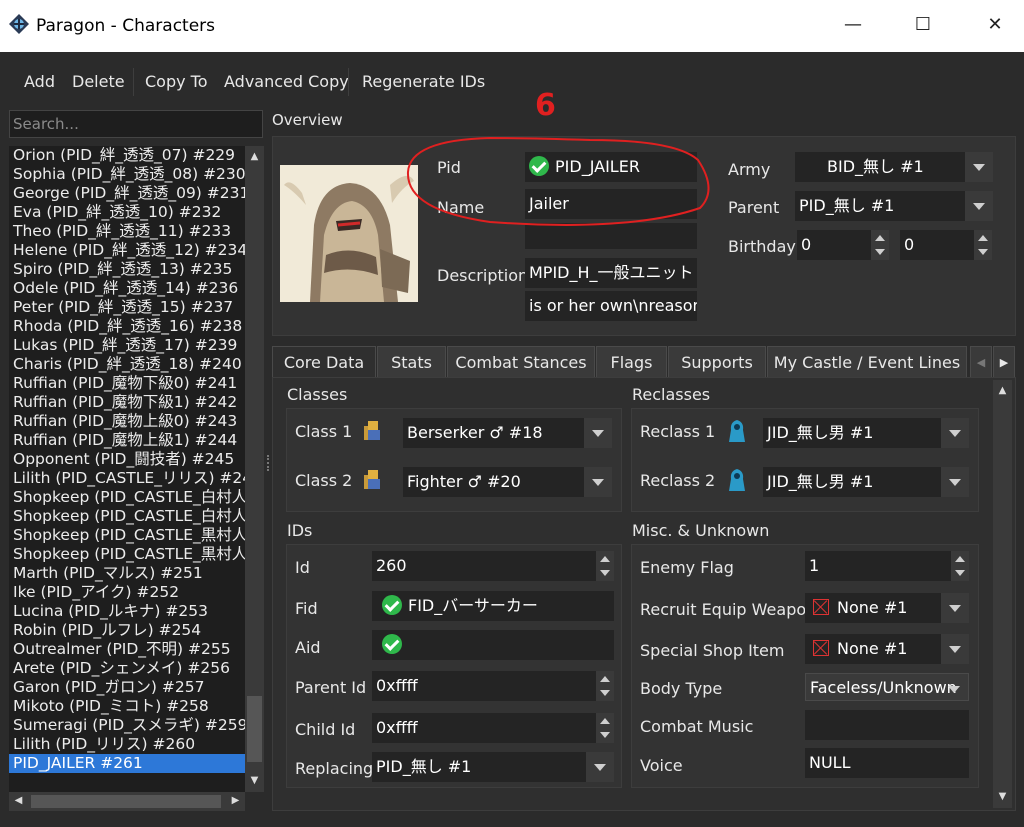  What do you see at coordinates (127, 269) in the screenshot?
I see `list-item: Spiro (PID_絆_透透_13) #235` at bounding box center [127, 269].